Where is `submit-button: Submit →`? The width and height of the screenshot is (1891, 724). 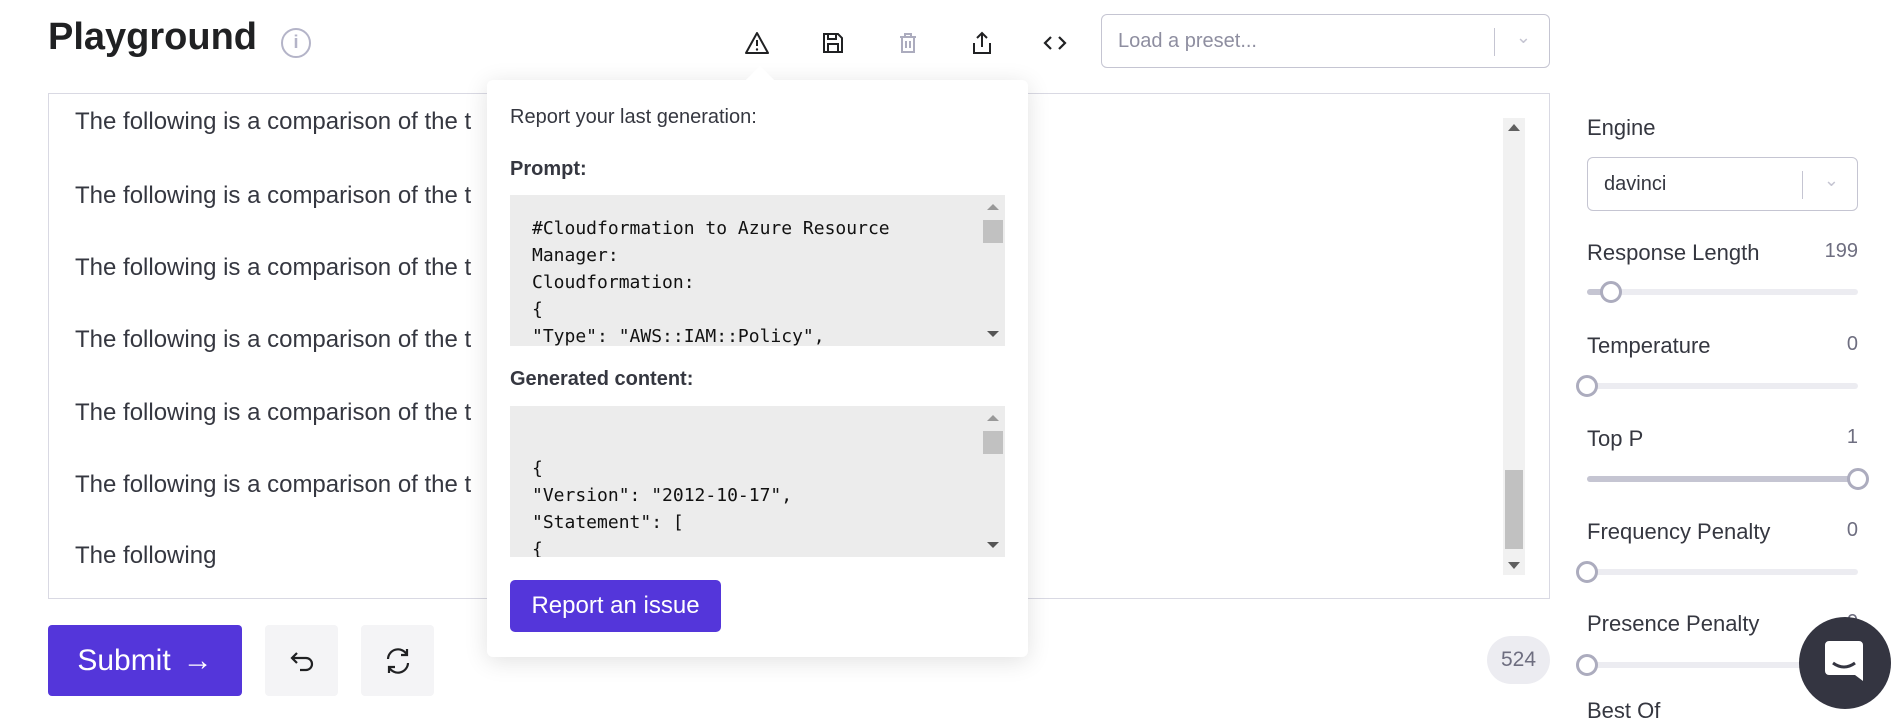 submit-button: Submit → is located at coordinates (145, 660).